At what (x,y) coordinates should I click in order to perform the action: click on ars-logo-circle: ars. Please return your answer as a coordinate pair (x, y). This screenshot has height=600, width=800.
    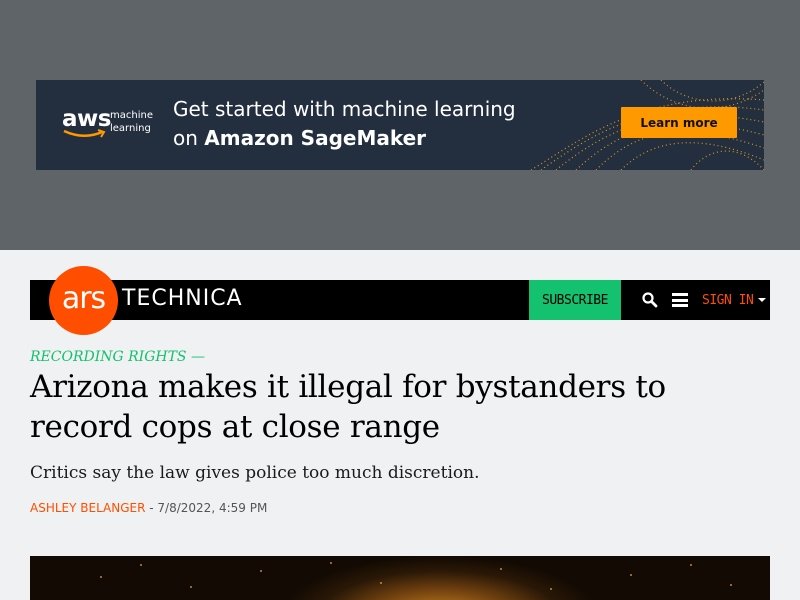
    Looking at the image, I should click on (83, 300).